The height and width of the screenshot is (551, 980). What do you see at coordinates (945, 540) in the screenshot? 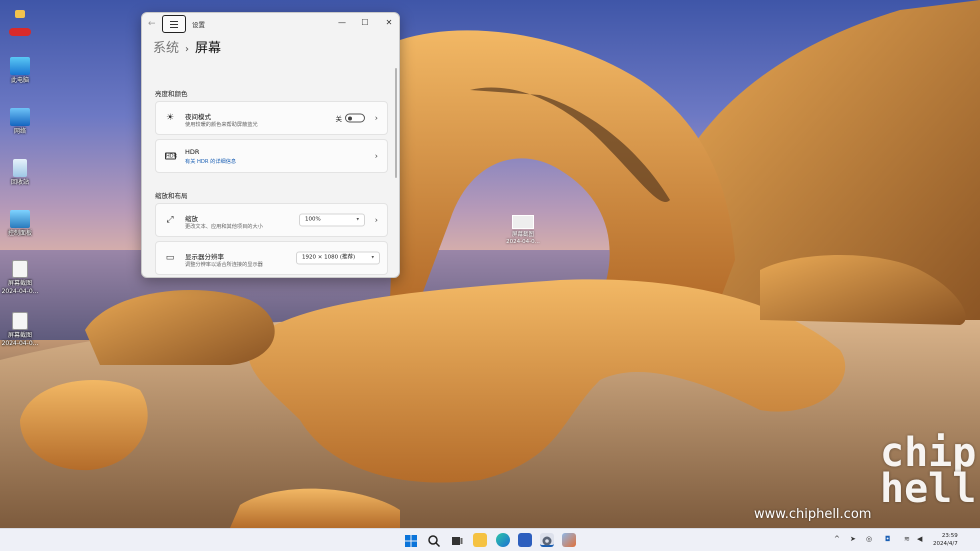
I see `taskbar-clock: 23:59 2024/4/7` at bounding box center [945, 540].